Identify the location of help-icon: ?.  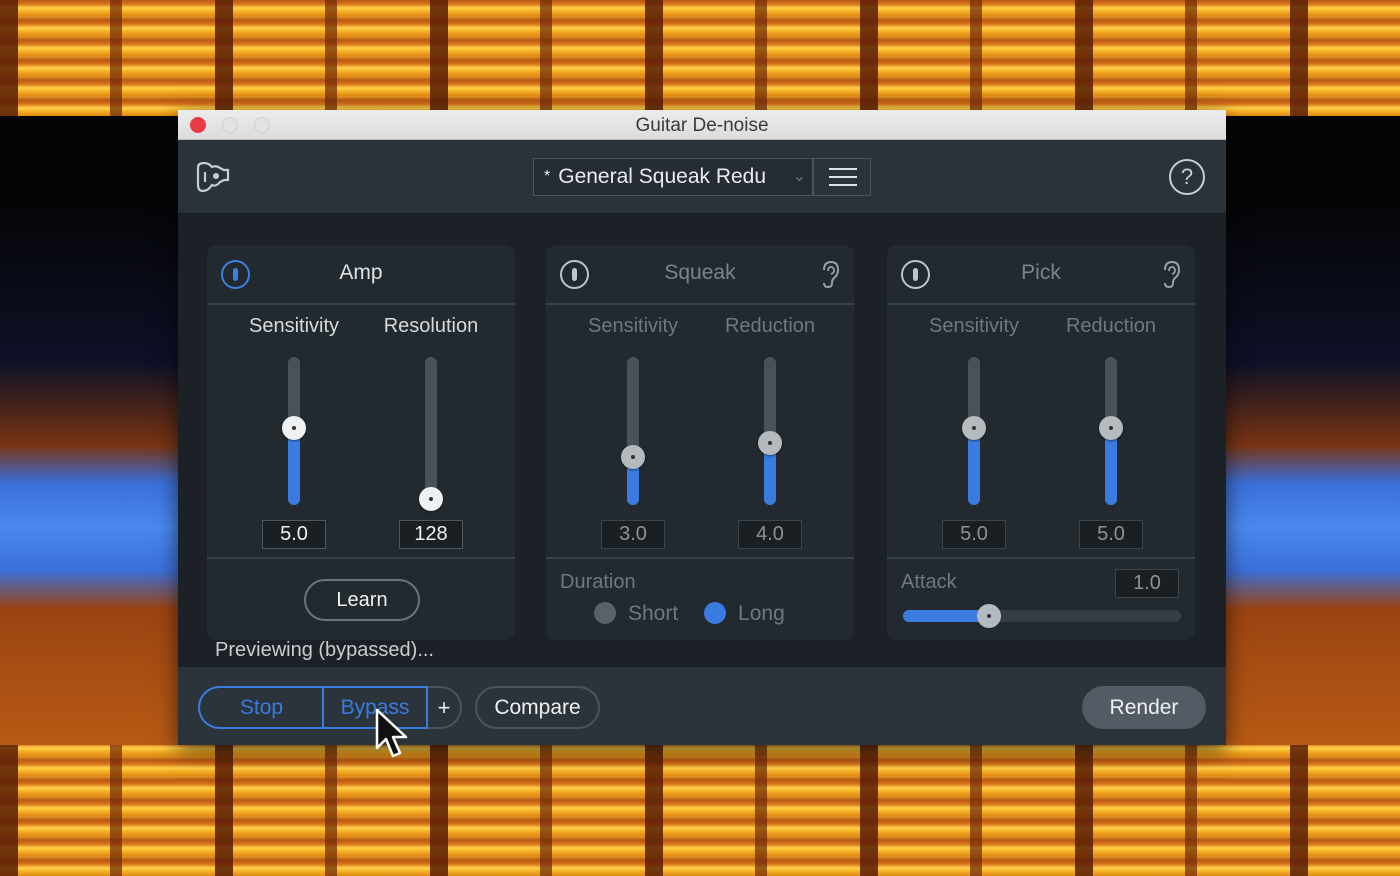
(1187, 176).